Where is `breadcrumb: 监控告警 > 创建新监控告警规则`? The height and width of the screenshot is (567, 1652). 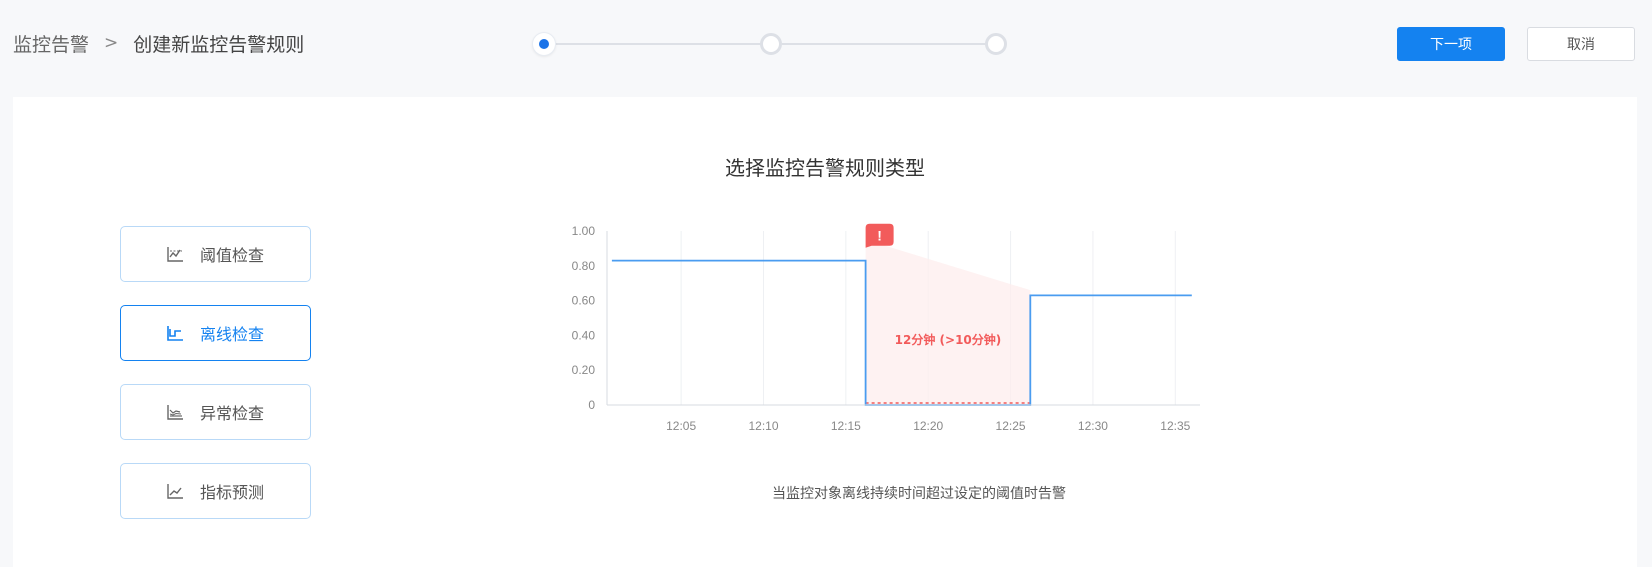 breadcrumb: 监控告警 > 创建新监控告警规则 is located at coordinates (158, 43).